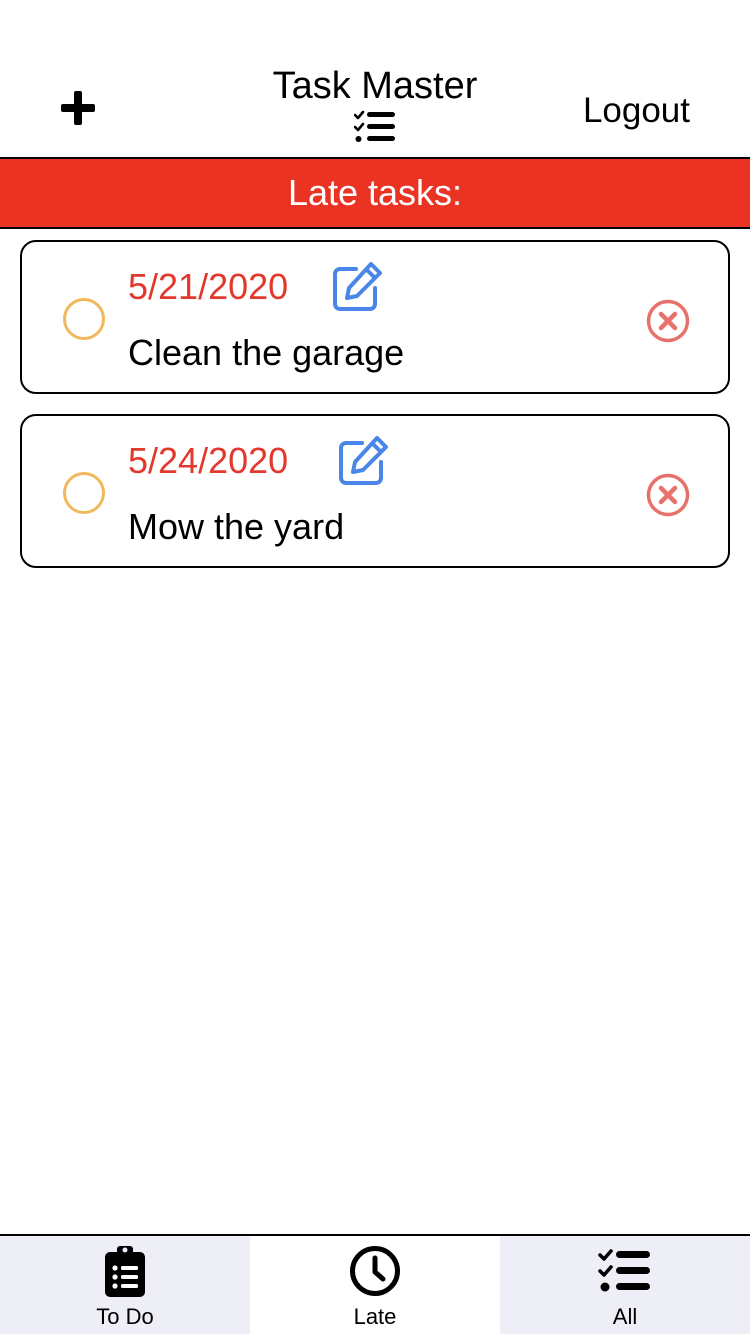 The image size is (750, 1334). I want to click on add-task-button, so click(78, 108).